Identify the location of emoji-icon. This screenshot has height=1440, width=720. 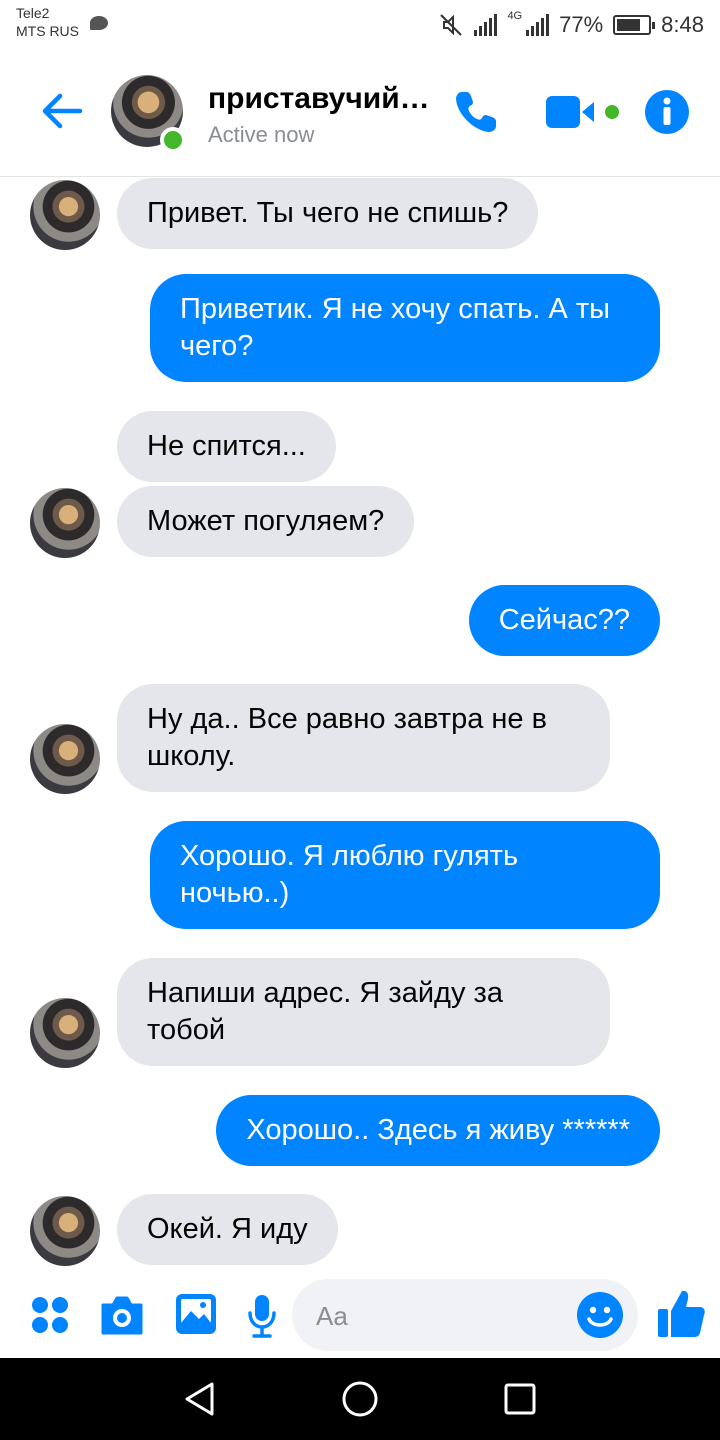
(600, 1315).